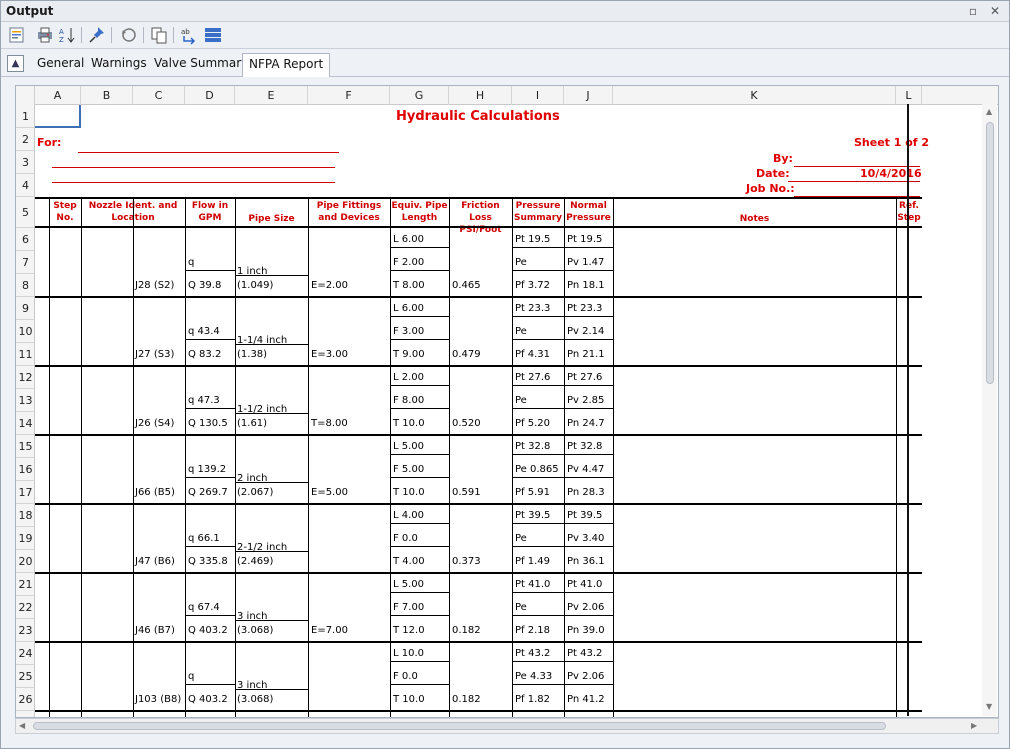 The width and height of the screenshot is (1010, 749). I want to click on column-header-h: H, so click(480, 95).